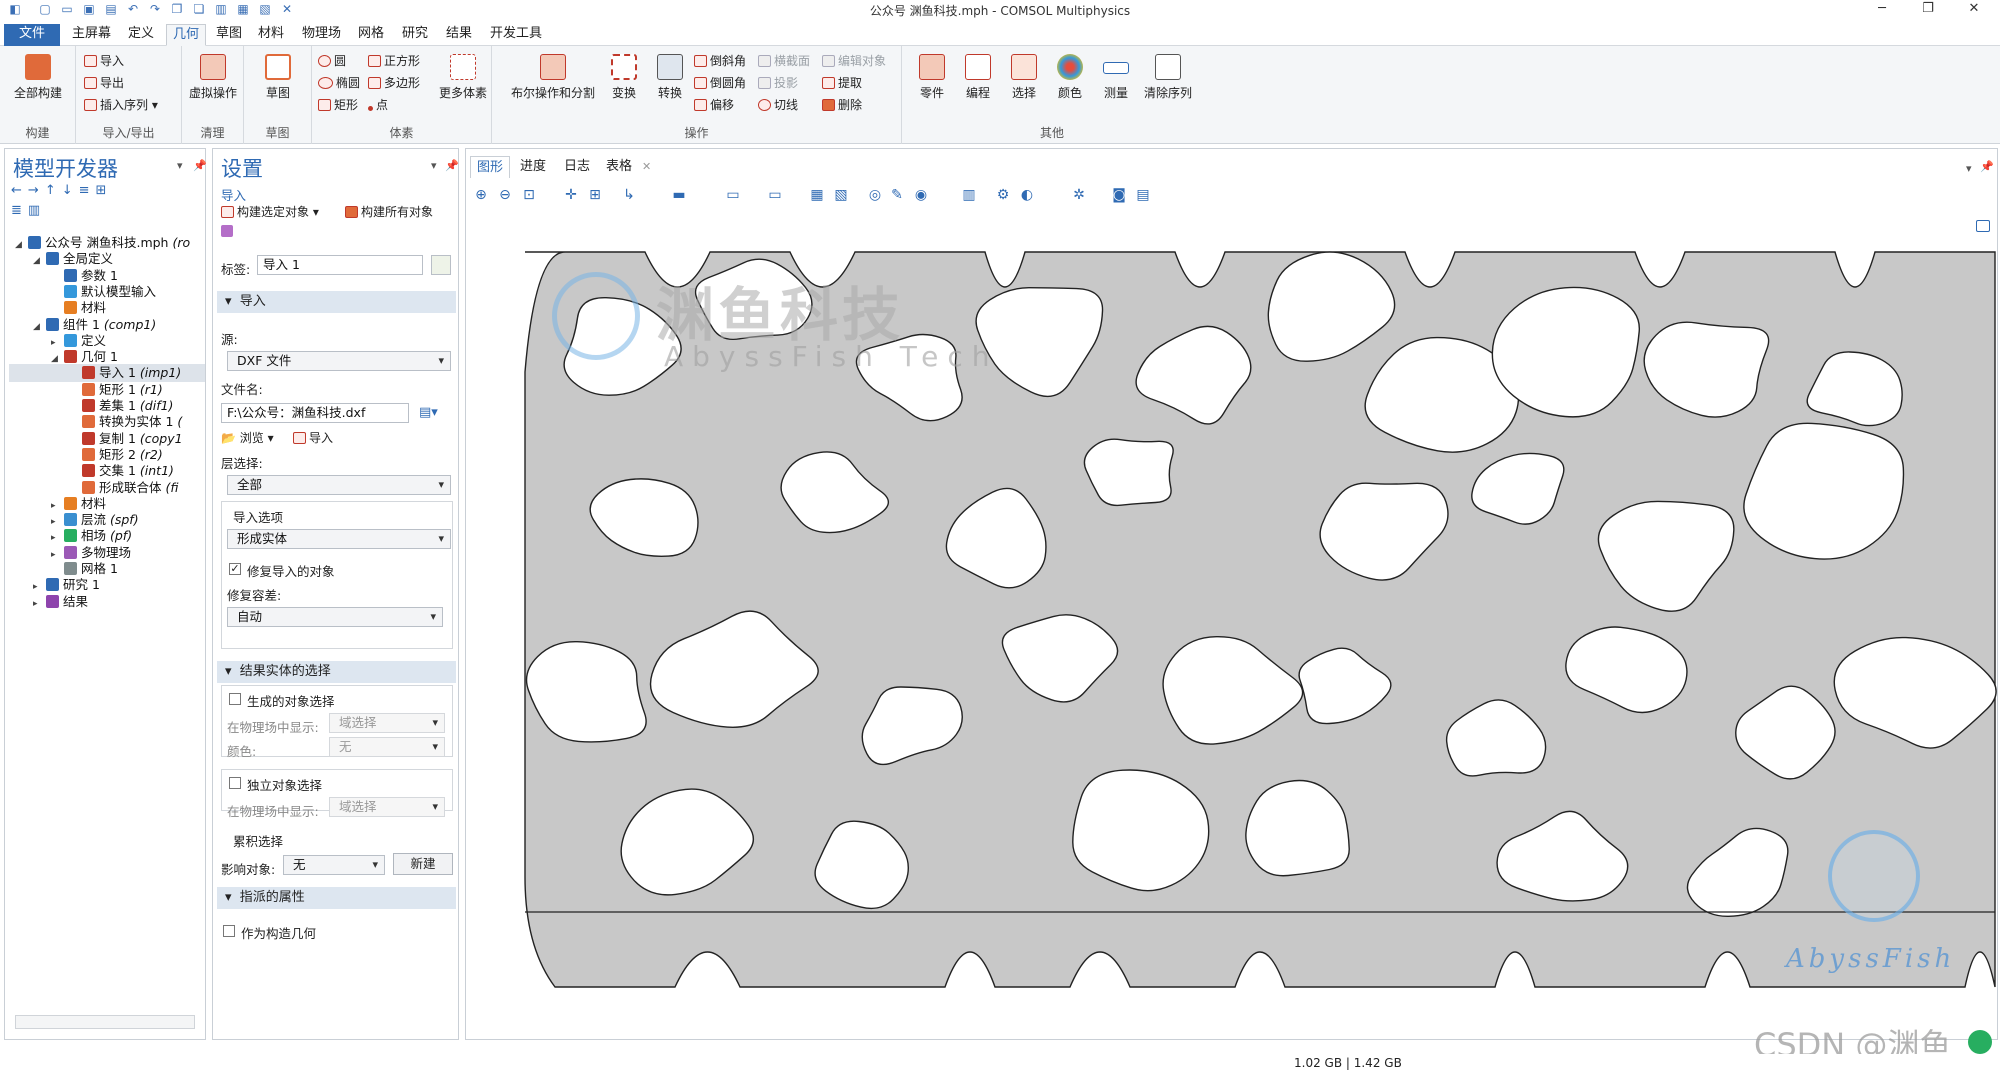  I want to click on view-icon: ◉, so click(921, 195).